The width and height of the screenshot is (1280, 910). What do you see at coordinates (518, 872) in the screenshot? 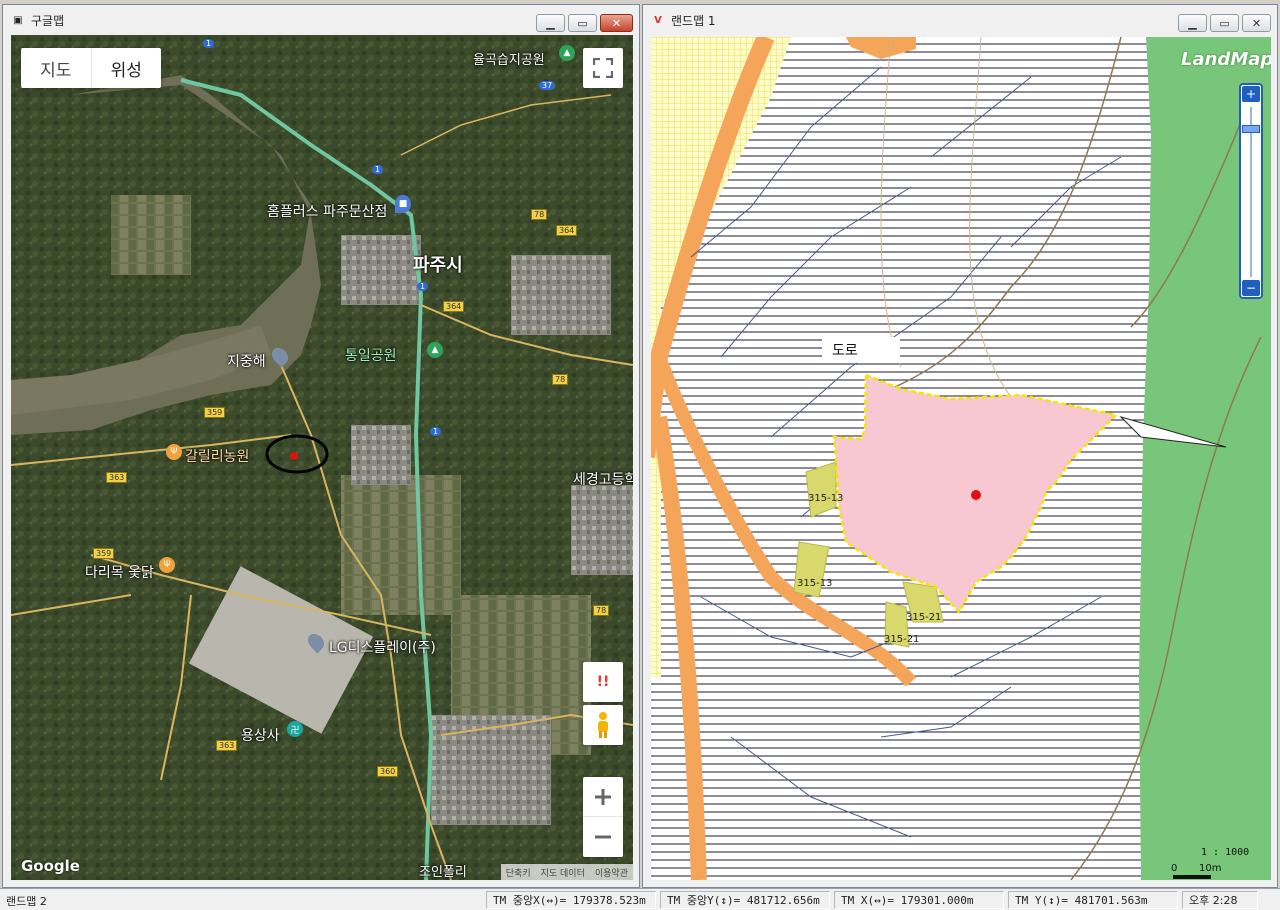
I see `shortcuts-link: 단축키` at bounding box center [518, 872].